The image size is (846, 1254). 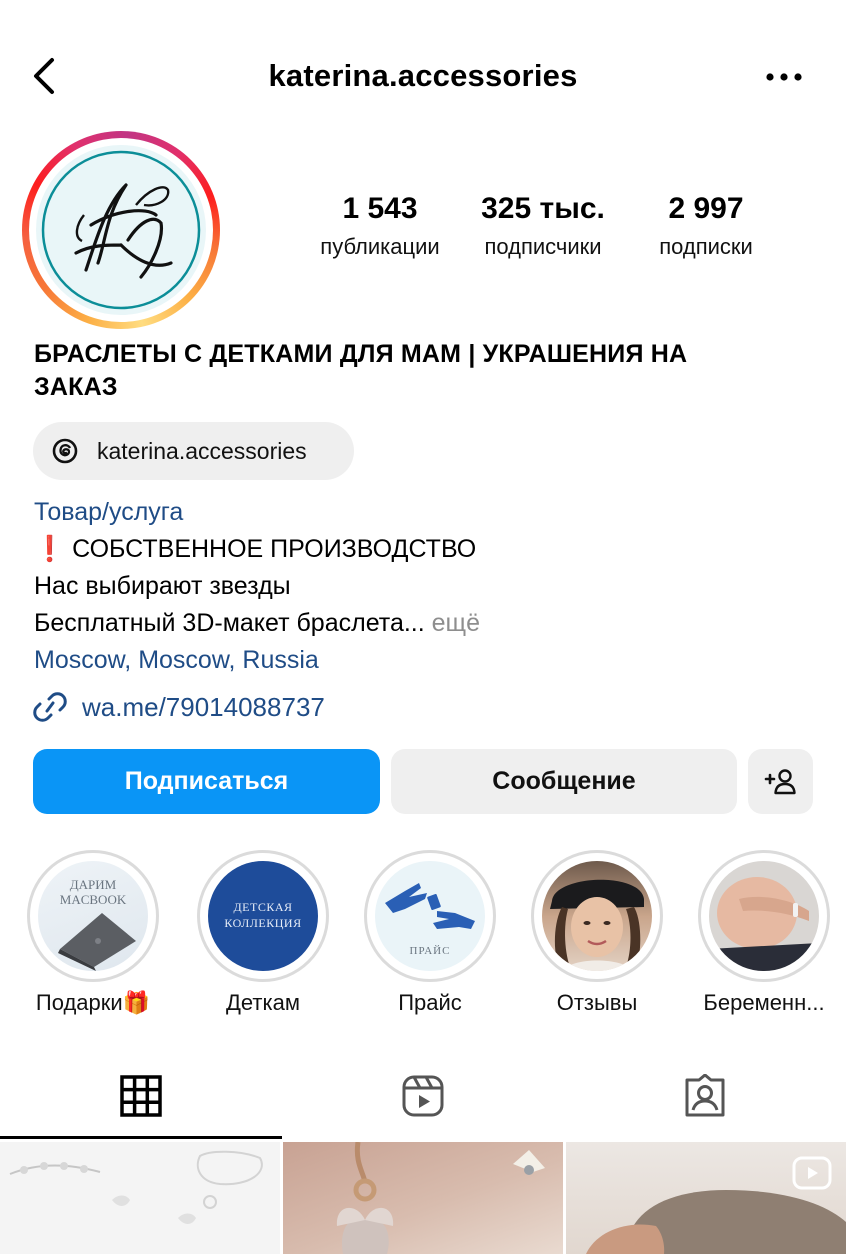 I want to click on posts-grid, so click(x=423, y=1198).